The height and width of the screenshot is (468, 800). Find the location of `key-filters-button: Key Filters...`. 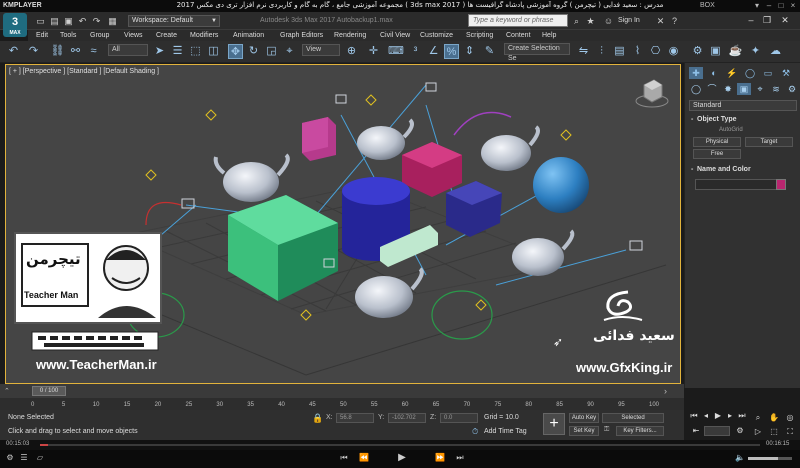

key-filters-button: Key Filters... is located at coordinates (640, 431).